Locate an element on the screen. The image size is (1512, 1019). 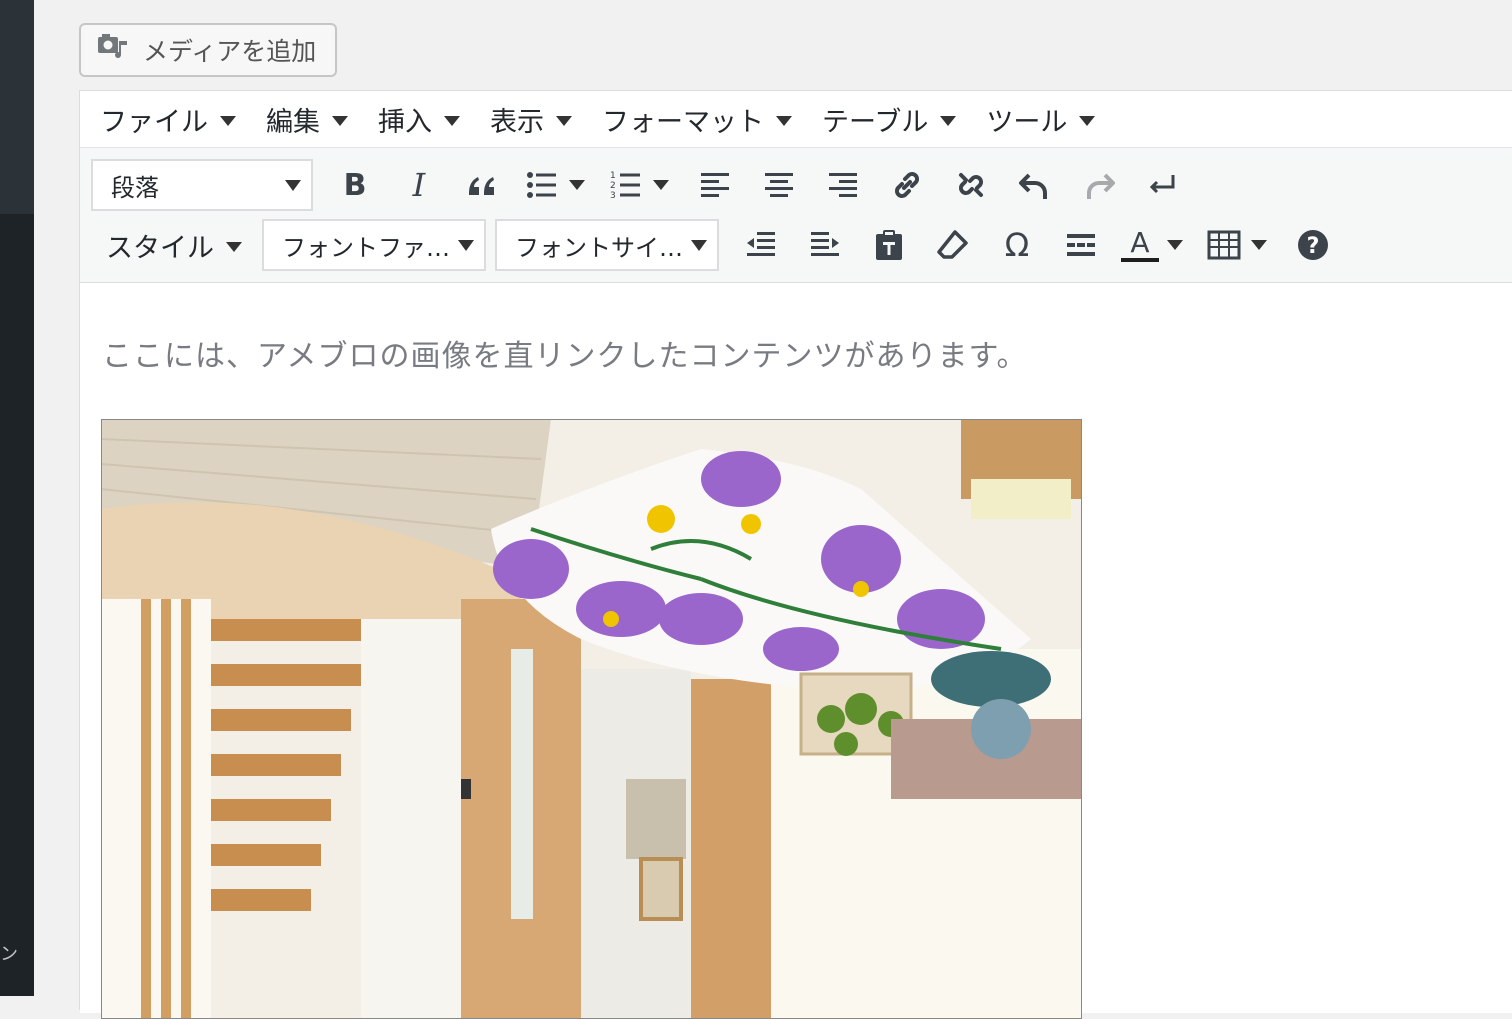
editor-menubar: ファイル 編集 挿入 表示 フォーマット テーブル ツール is located at coordinates (796, 119).